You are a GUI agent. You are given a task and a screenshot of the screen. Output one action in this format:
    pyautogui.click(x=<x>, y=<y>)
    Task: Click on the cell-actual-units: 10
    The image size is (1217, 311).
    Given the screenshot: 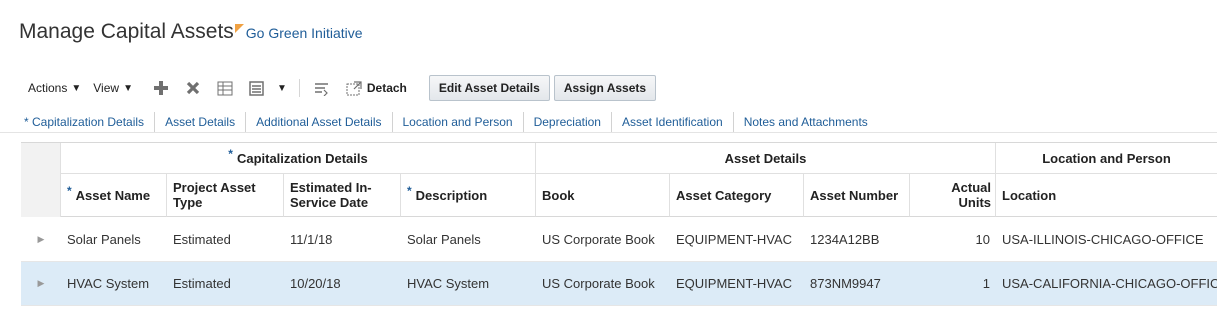 What is the action you would take?
    pyautogui.click(x=982, y=239)
    